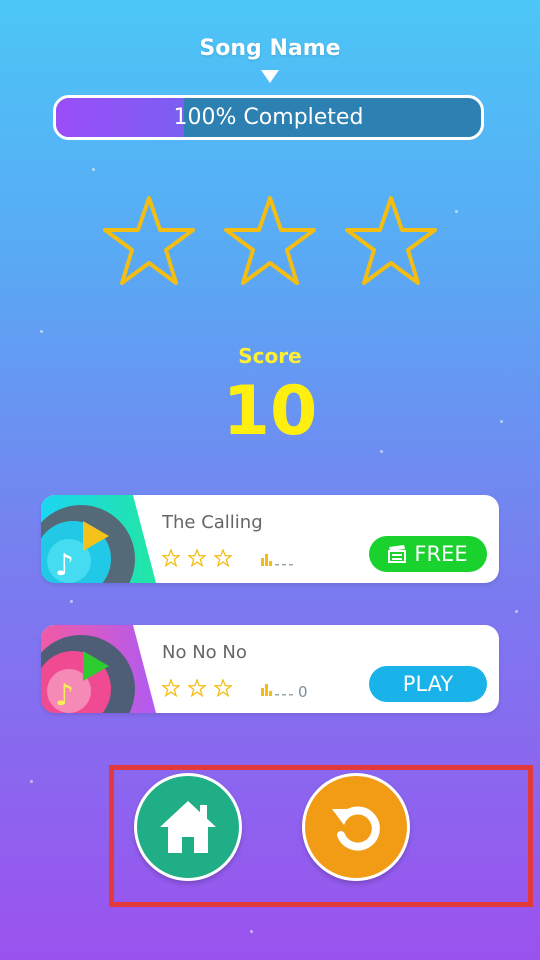 The height and width of the screenshot is (960, 540). What do you see at coordinates (270, 48) in the screenshot?
I see `song-name: Song Name` at bounding box center [270, 48].